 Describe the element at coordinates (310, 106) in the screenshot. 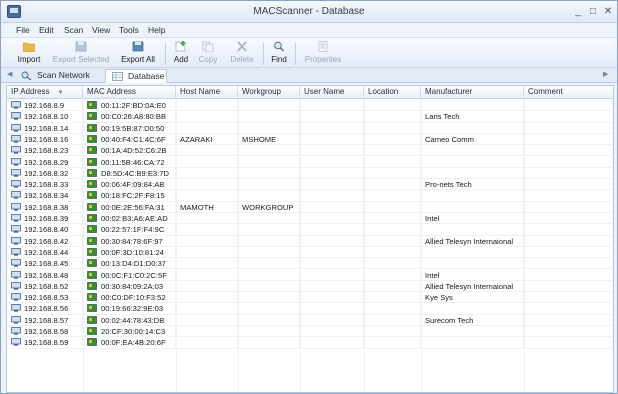

I see `table-row: 192.168.8.9 00:11:2F:BD:0A:E0` at that location.